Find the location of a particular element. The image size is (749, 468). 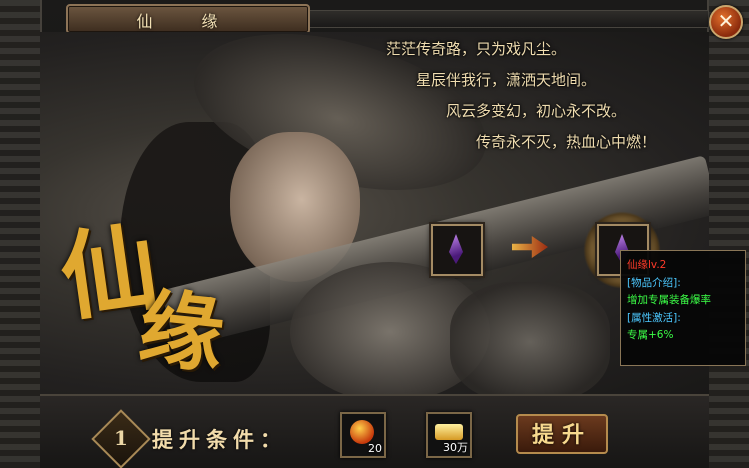

item-tooltip: 仙缘lv.2 [物品介绍]: 增加专属装备爆率 [属性激活]: 专属+6% is located at coordinates (683, 308).